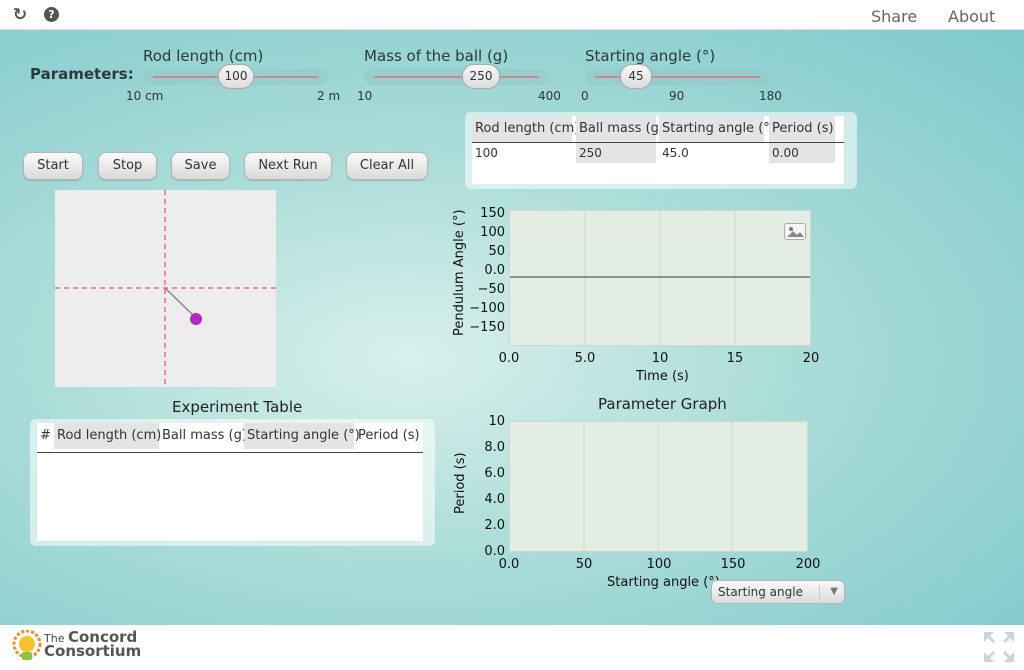 The width and height of the screenshot is (1024, 670). I want to click on ytick: 6.0, so click(494, 473).